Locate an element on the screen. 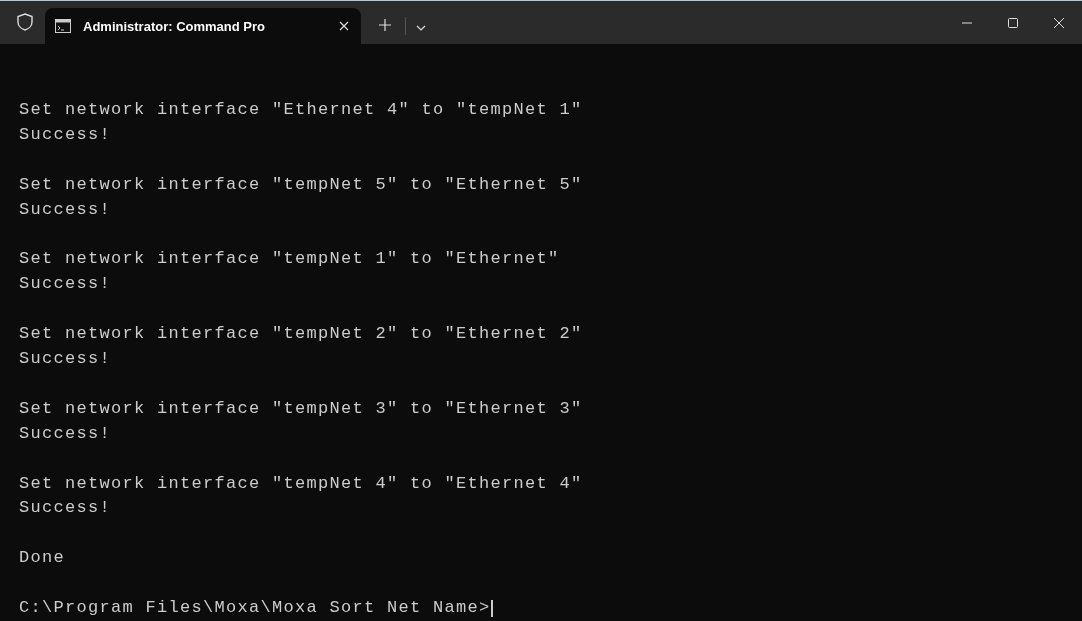 This screenshot has height=621, width=1082. maximize-icon is located at coordinates (1013, 23).